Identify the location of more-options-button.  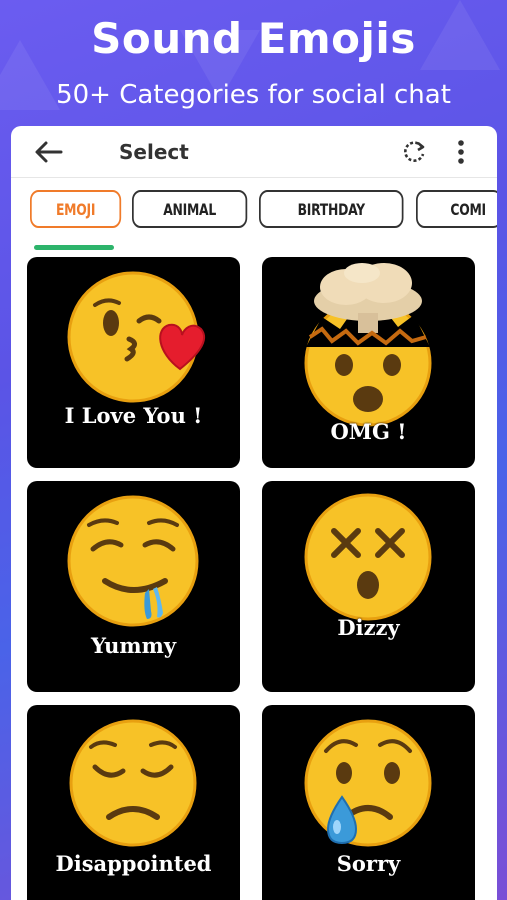
(461, 152).